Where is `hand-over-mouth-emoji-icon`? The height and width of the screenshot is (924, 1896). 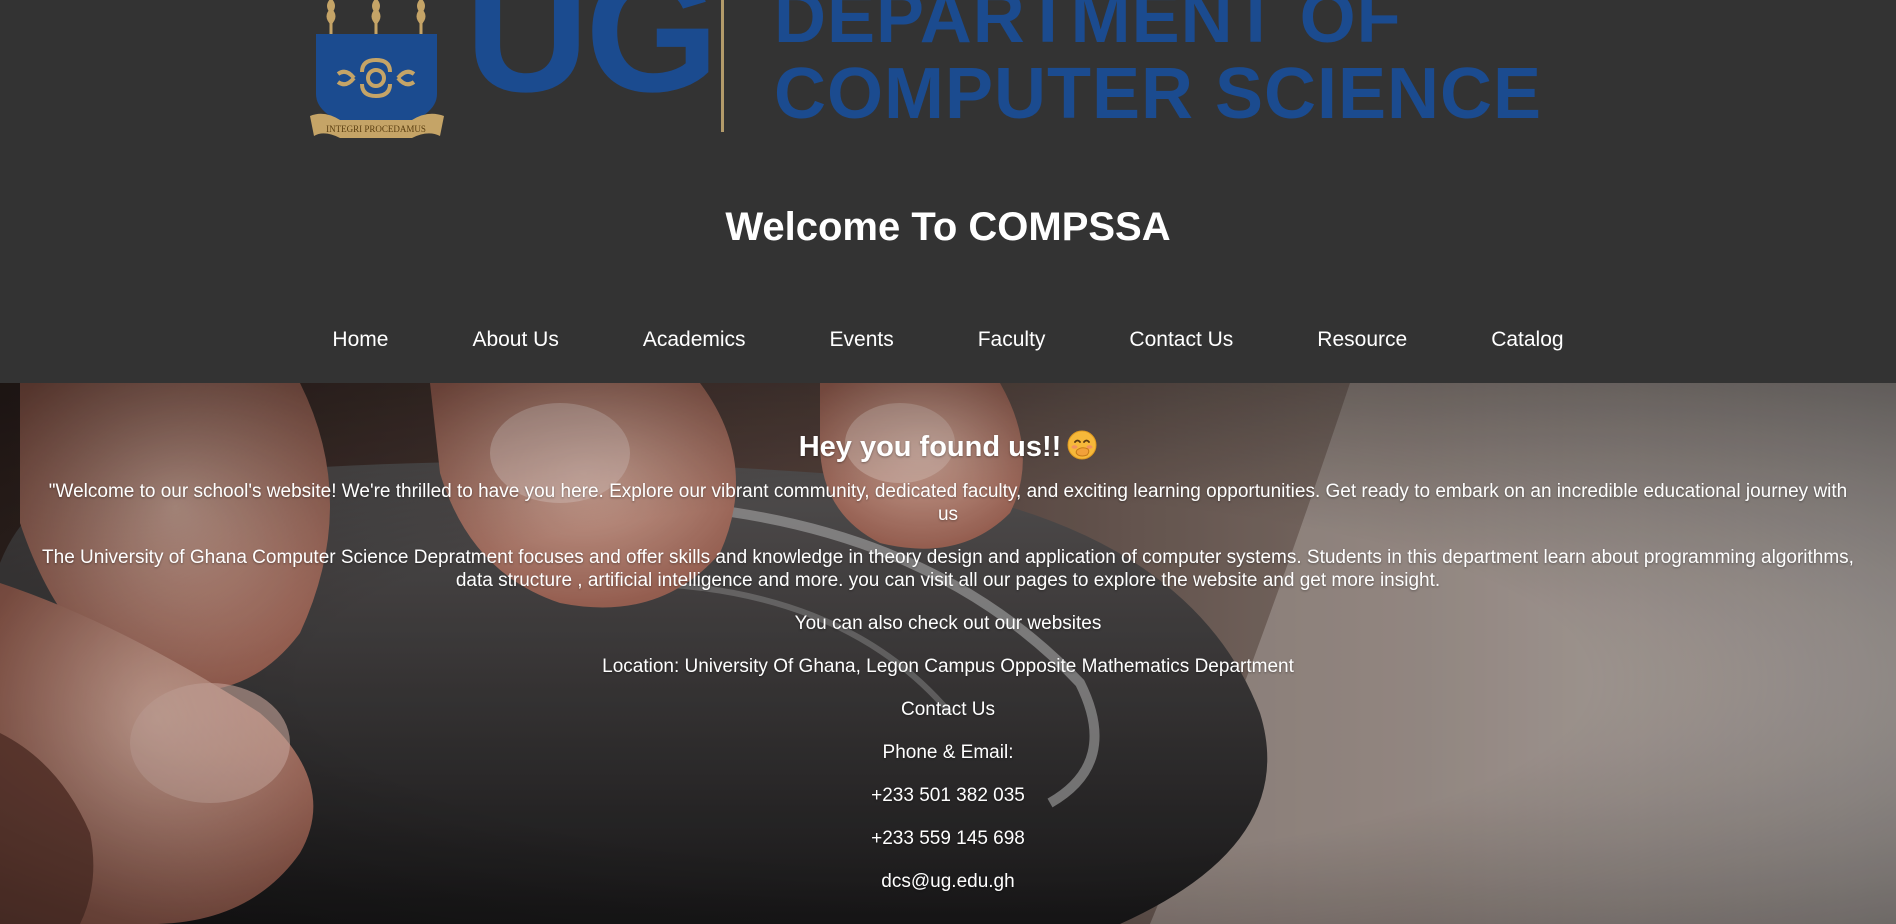
hand-over-mouth-emoji-icon is located at coordinates (1082, 445).